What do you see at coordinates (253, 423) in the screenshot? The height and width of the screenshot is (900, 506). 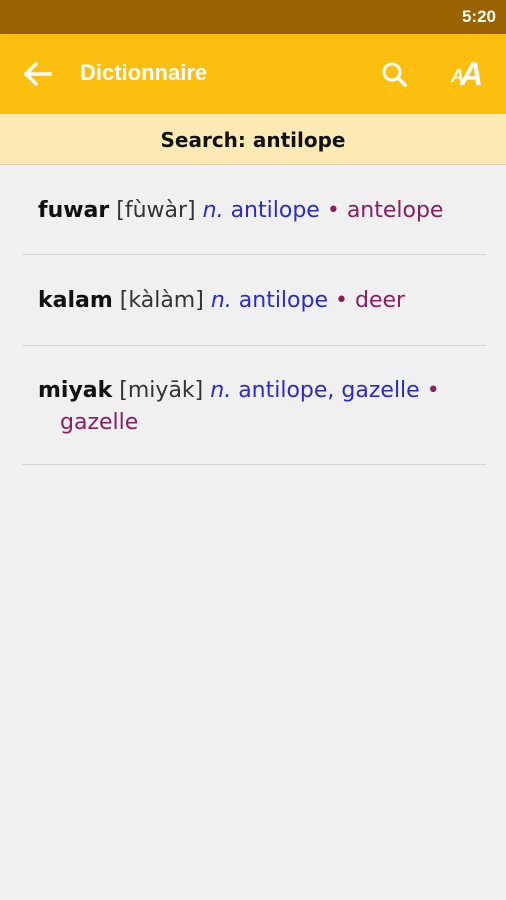 I see `entry-line-continued: gazelle` at bounding box center [253, 423].